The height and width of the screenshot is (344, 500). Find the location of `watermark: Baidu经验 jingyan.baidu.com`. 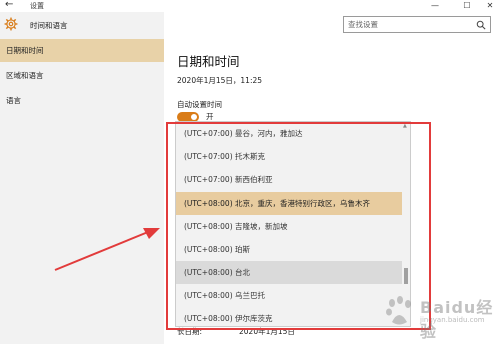

watermark: Baidu经验 jingyan.baidu.com is located at coordinates (439, 315).